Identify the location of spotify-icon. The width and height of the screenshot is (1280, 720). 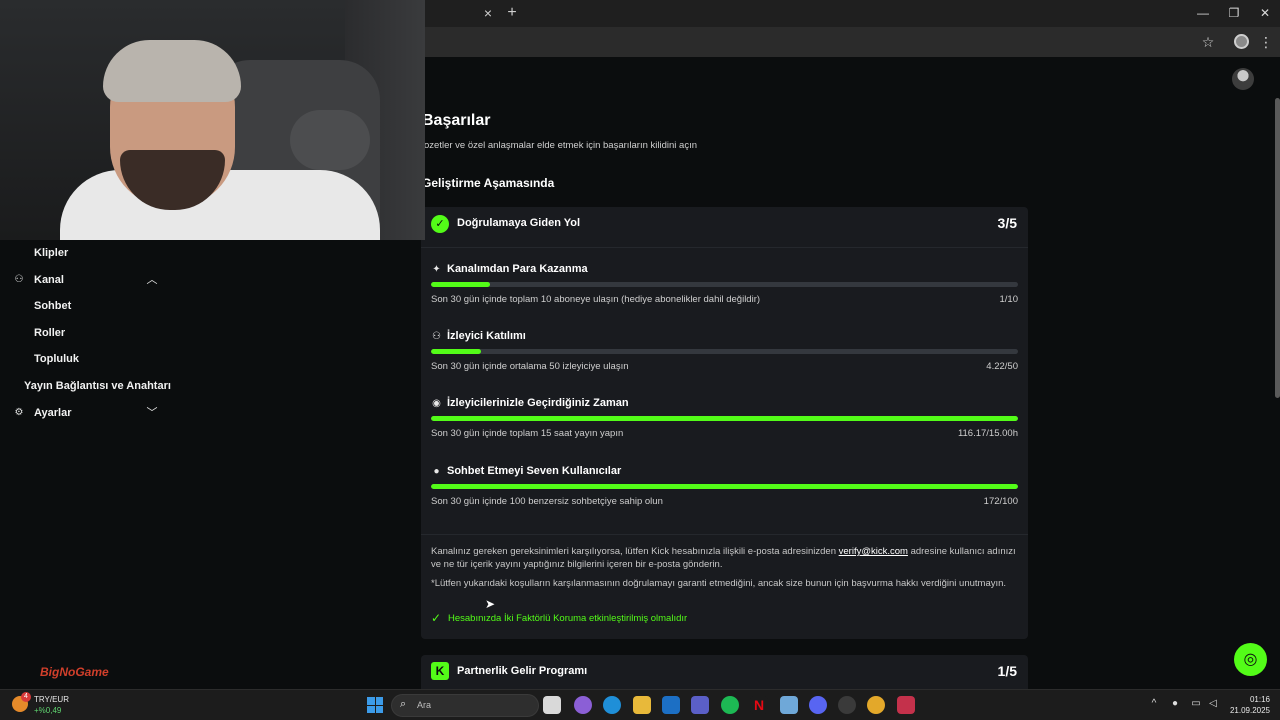
(730, 705).